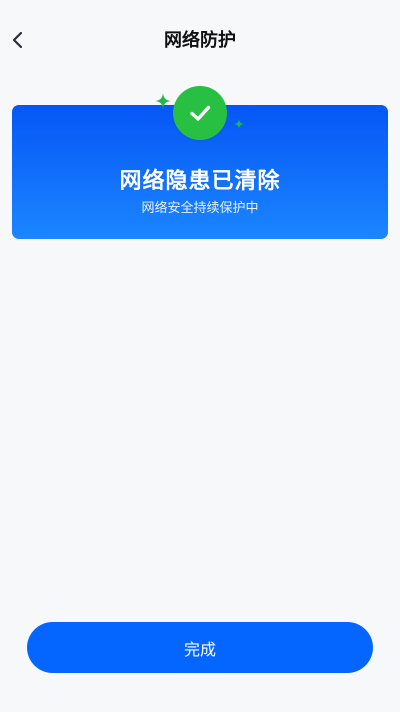 The width and height of the screenshot is (400, 712). I want to click on status-subtitle: 网络安全持续保护中, so click(200, 208).